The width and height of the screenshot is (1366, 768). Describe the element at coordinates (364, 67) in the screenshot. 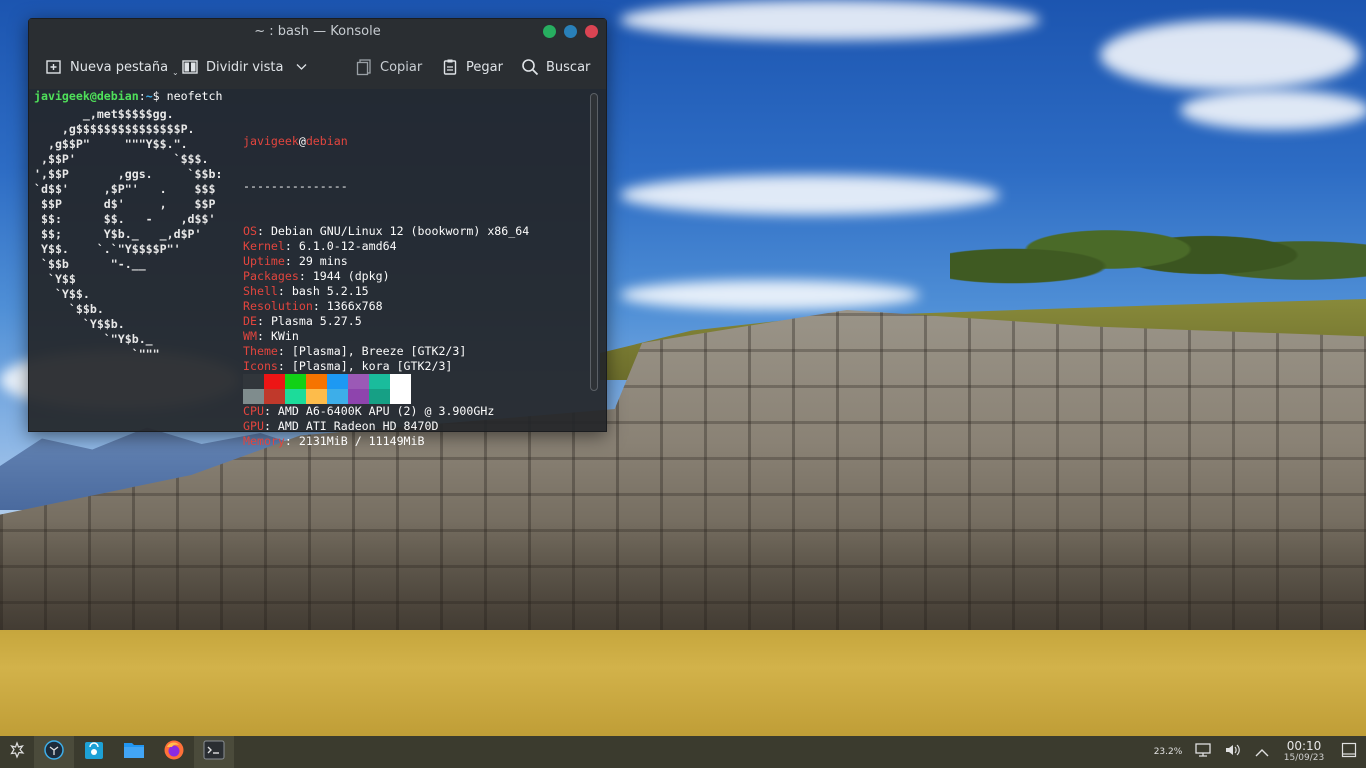

I see `copy-icon` at that location.